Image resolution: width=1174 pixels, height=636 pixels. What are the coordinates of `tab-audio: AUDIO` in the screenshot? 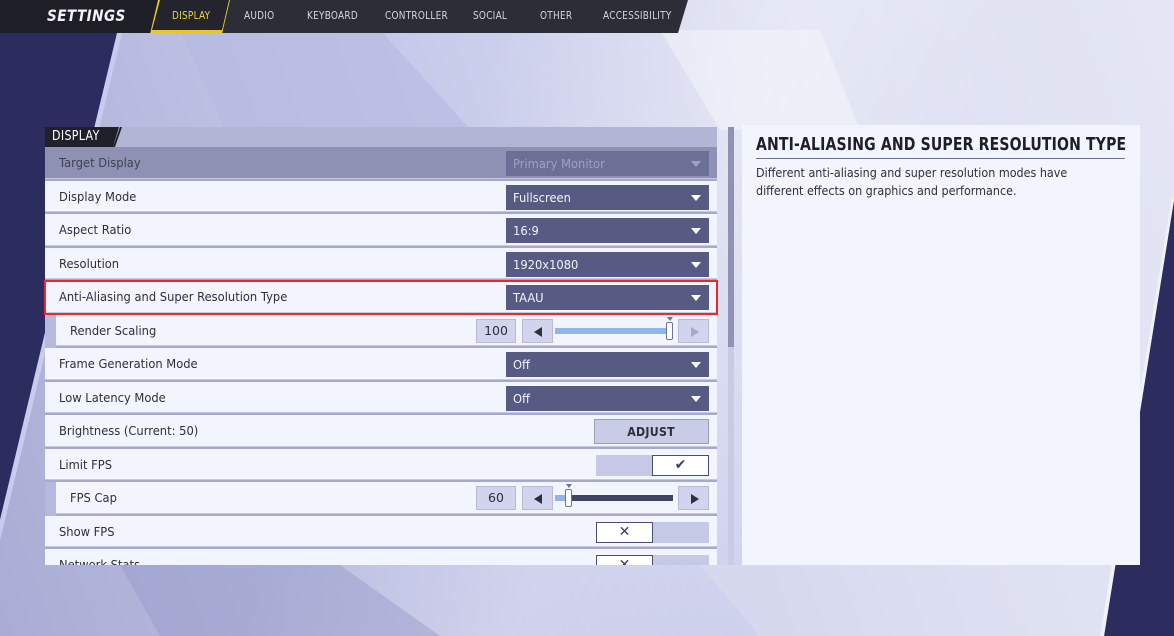 It's located at (259, 16).